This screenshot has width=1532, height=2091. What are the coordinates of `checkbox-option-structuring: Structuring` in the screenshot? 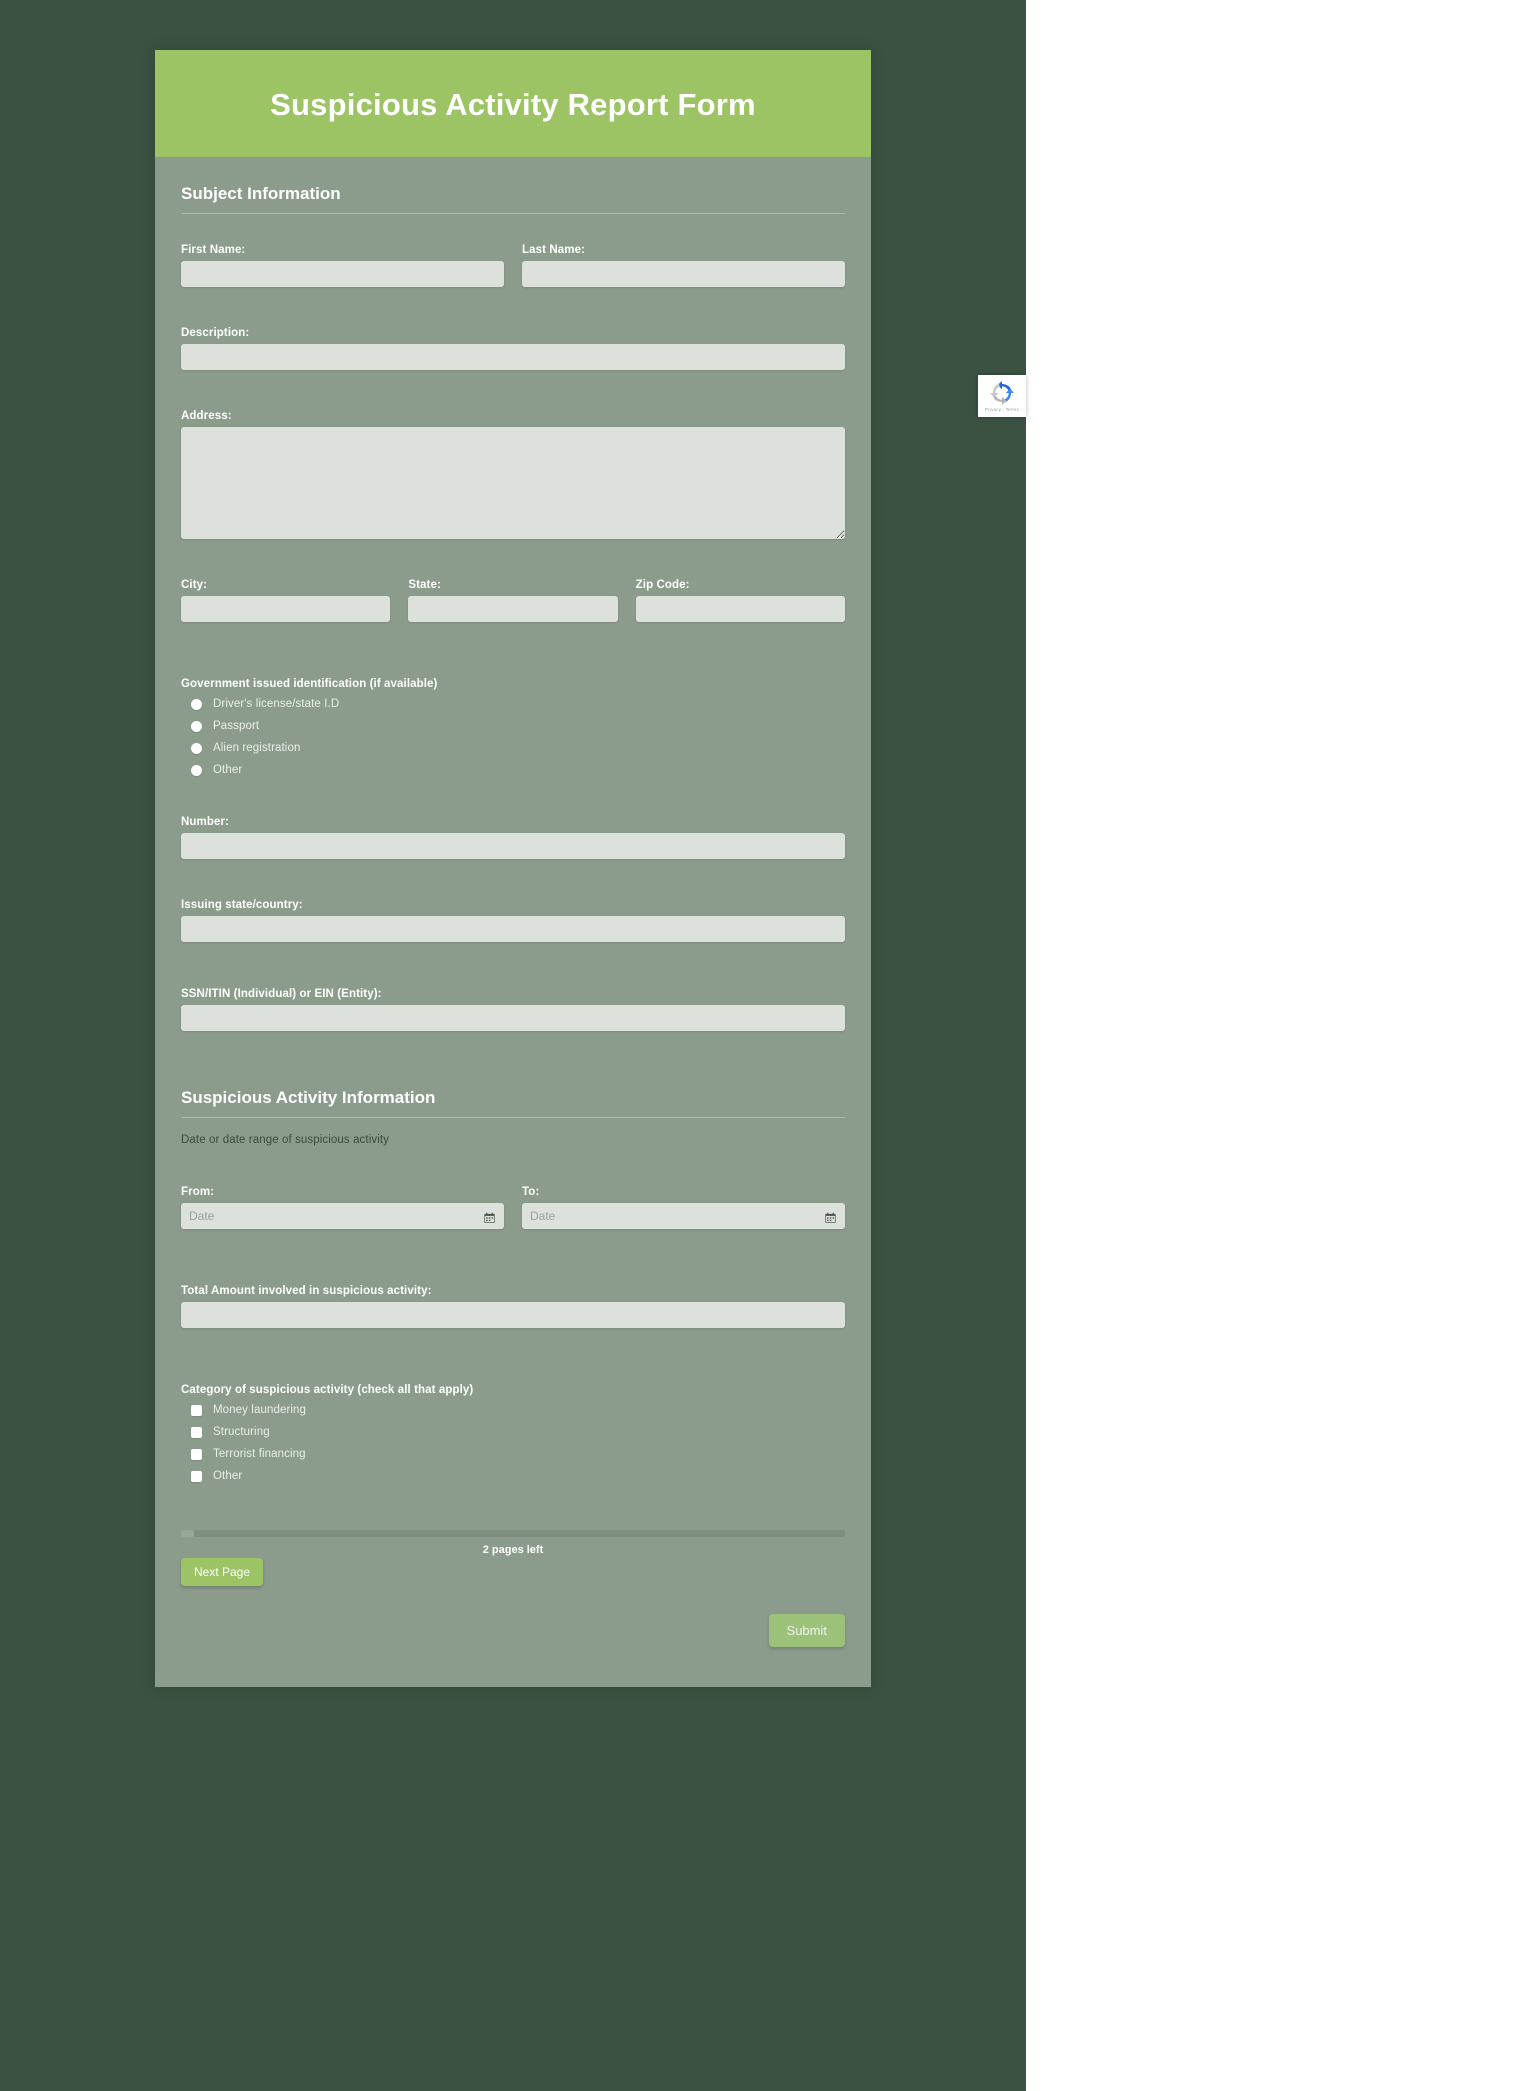 It's located at (513, 1432).